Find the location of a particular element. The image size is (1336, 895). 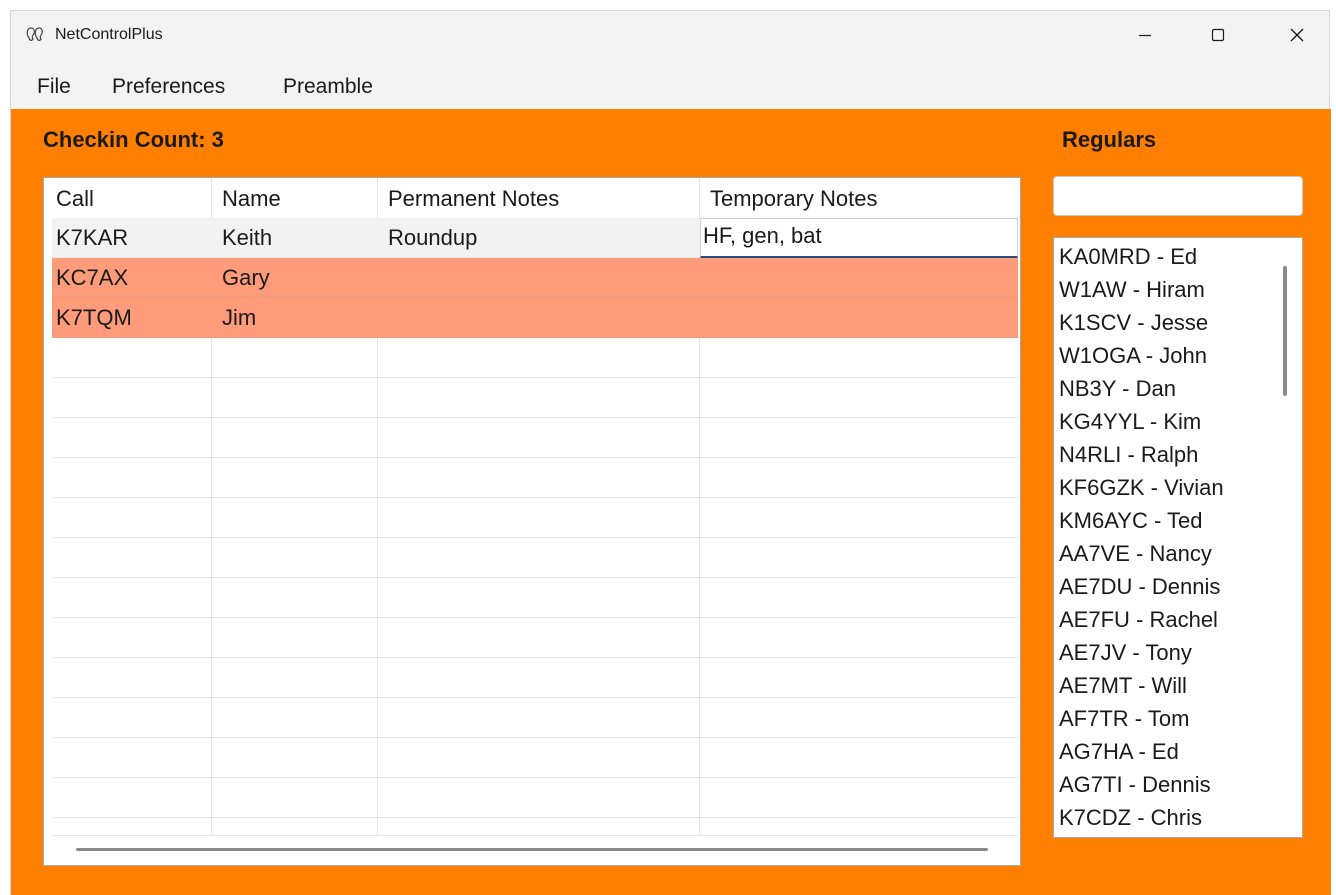

menu-file: File is located at coordinates (54, 87).